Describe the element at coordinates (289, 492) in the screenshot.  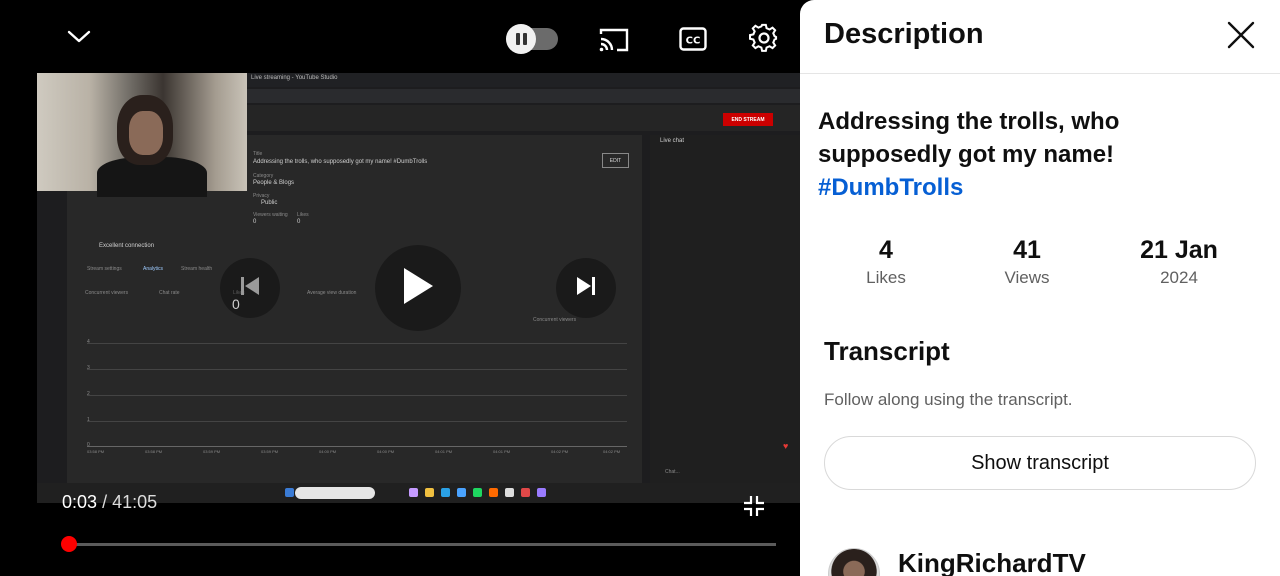
I see `windows-start-icon` at that location.